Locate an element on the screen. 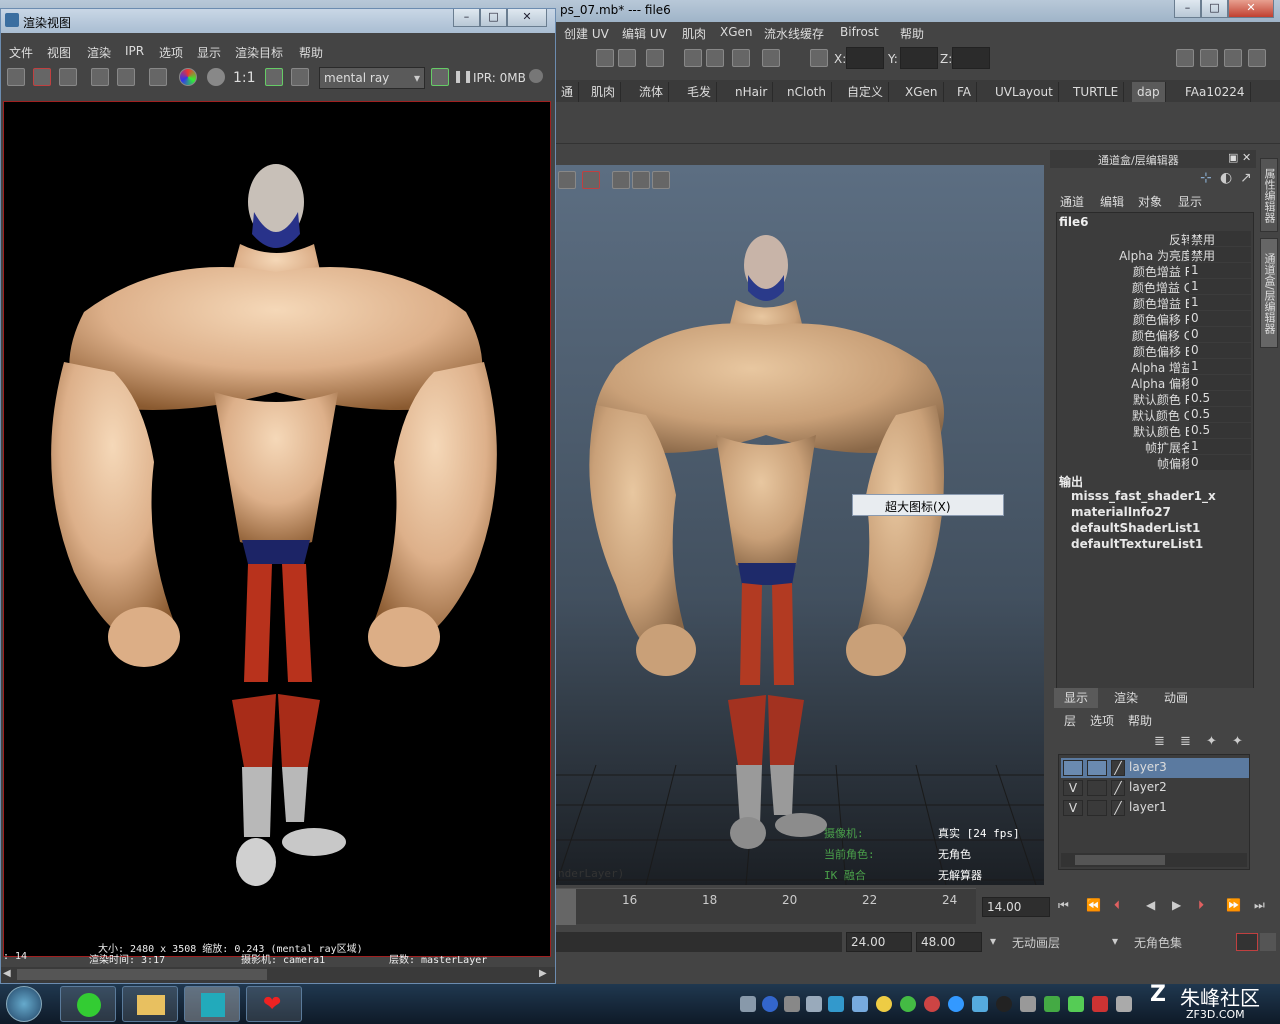 The image size is (1280, 1024). current-time-marker is located at coordinates (566, 907).